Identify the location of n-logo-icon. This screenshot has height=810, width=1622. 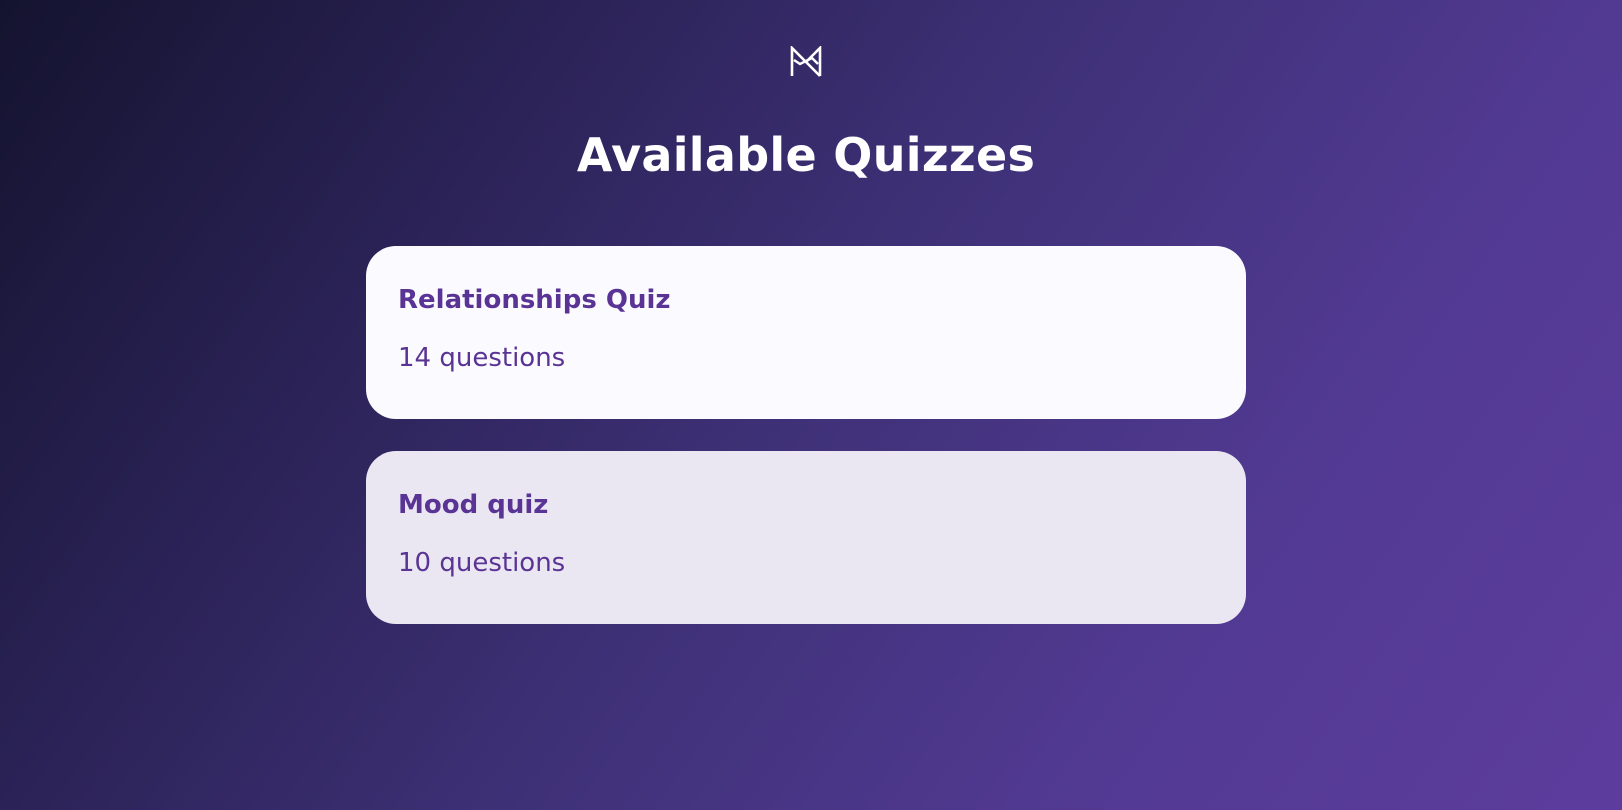
(806, 61).